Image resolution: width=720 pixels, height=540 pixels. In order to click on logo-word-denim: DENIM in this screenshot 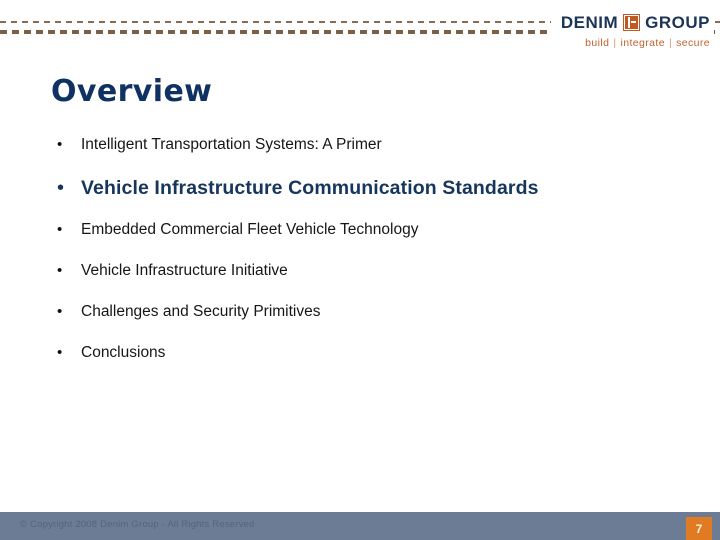, I will do `click(589, 22)`.